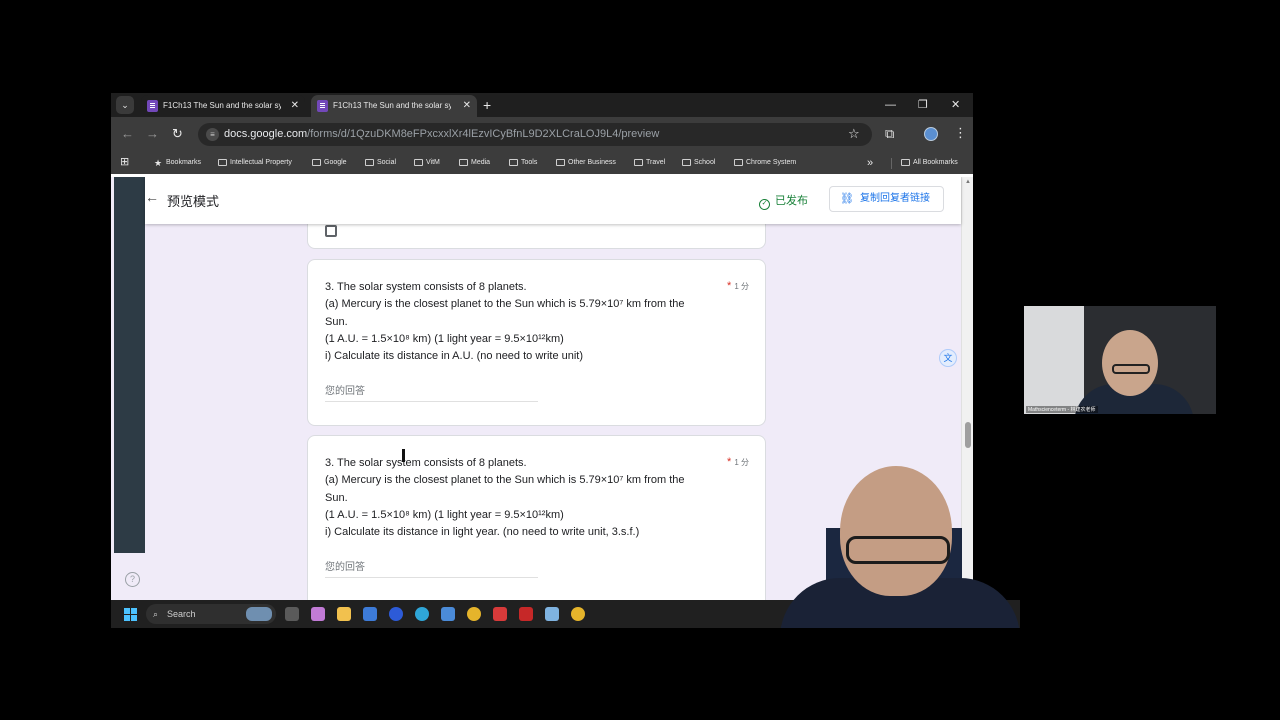 This screenshot has width=1280, height=720. Describe the element at coordinates (344, 614) in the screenshot. I see `file-explorer-icon` at that location.